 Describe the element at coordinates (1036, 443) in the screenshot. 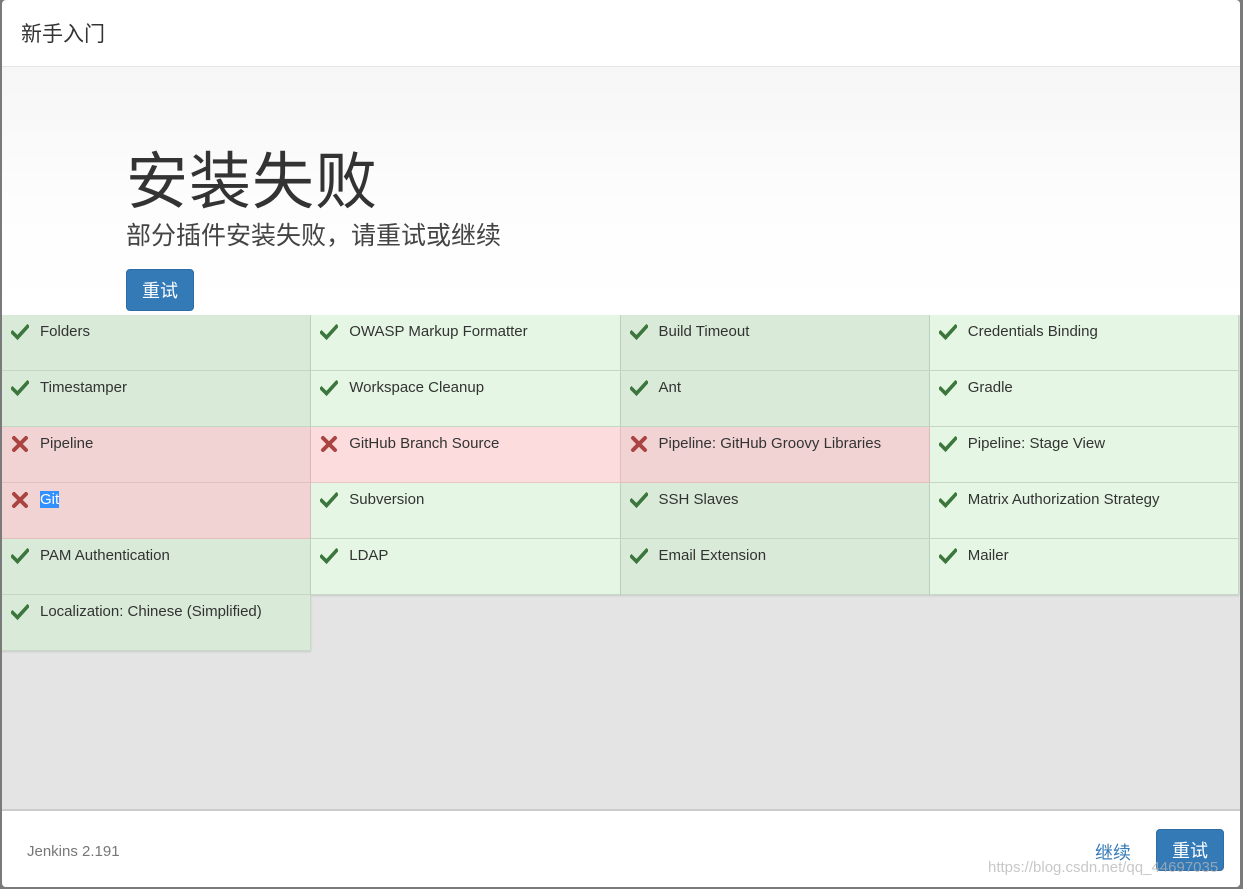

I see `plugin-name: Pipeline: Stage View` at that location.